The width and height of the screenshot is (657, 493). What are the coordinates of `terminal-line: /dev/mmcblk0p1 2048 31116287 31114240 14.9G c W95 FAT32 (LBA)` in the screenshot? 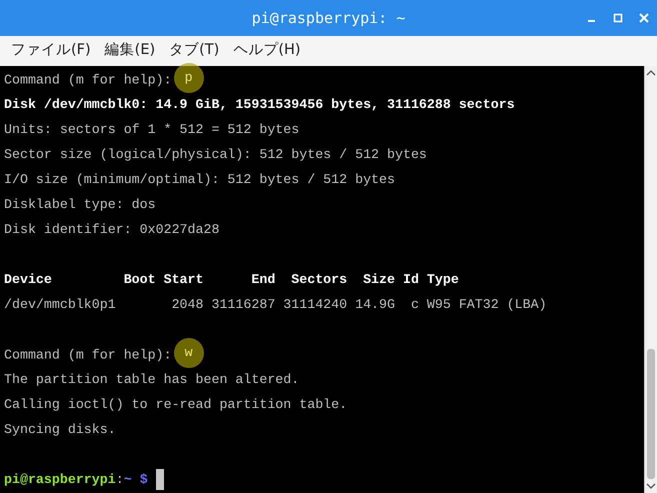 It's located at (276, 305).